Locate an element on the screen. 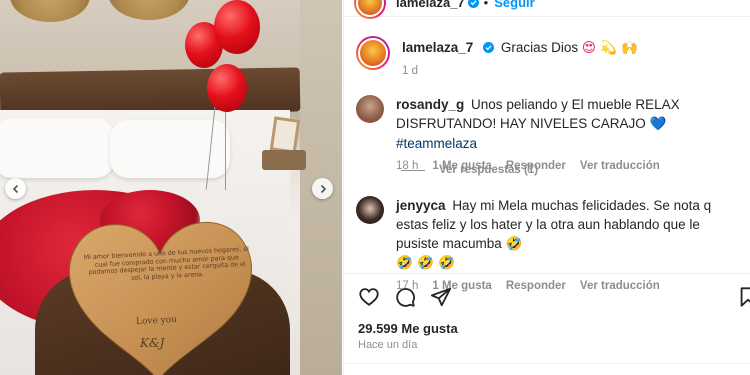 The height and width of the screenshot is (375, 750). replies-divider is located at coordinates (413, 170).